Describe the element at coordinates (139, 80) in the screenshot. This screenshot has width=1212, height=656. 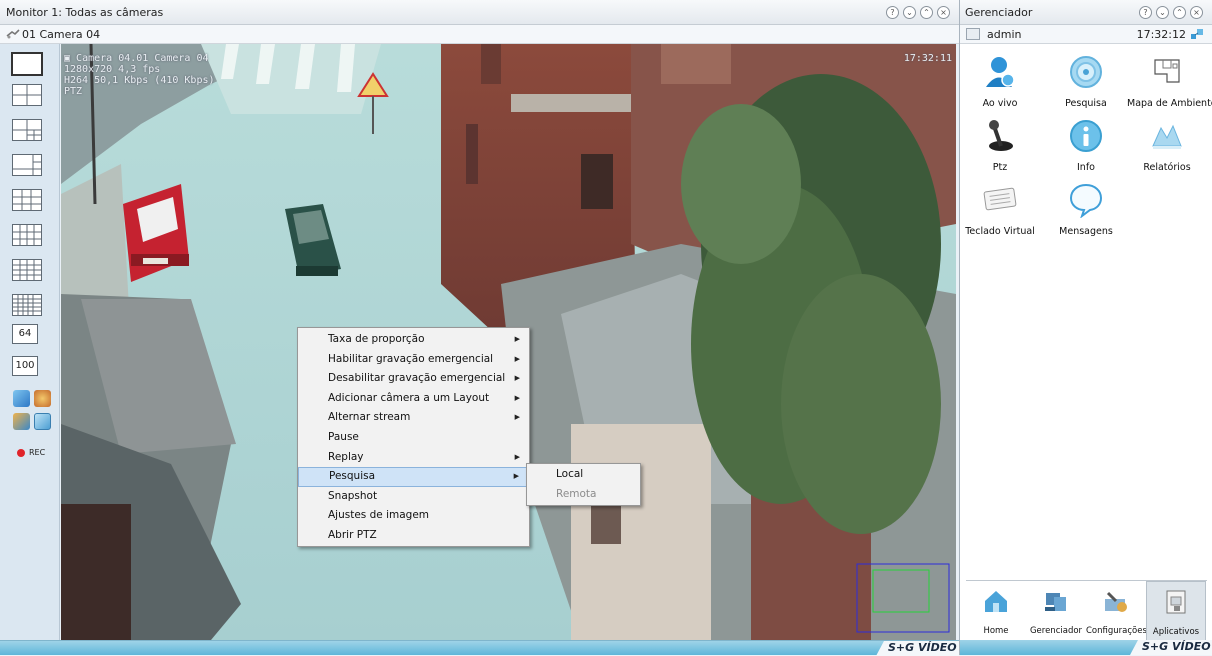
I see `overlay-bitrate: H264 50,1 Kbps (410 Kbps)` at that location.